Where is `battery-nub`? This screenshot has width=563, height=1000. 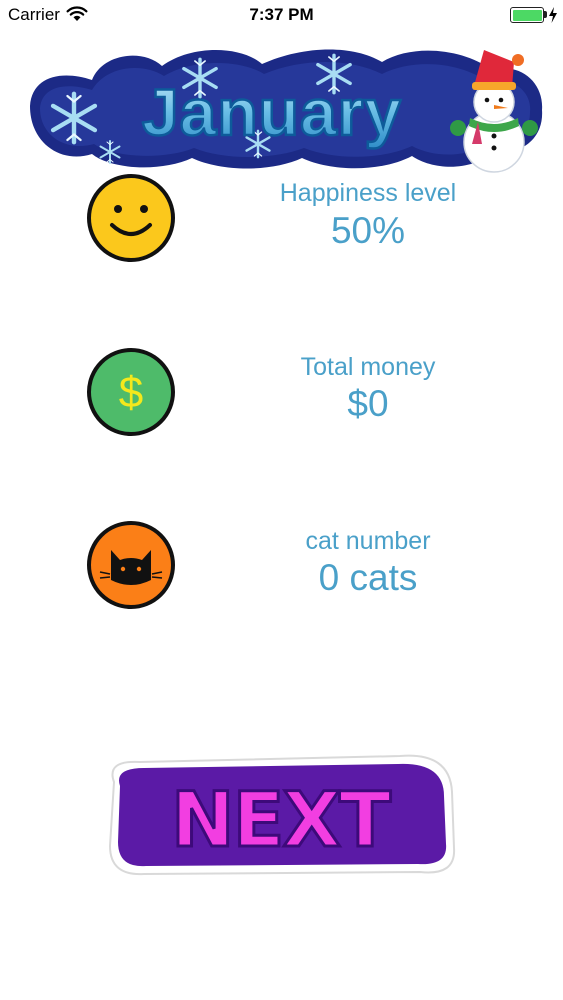 battery-nub is located at coordinates (545, 14).